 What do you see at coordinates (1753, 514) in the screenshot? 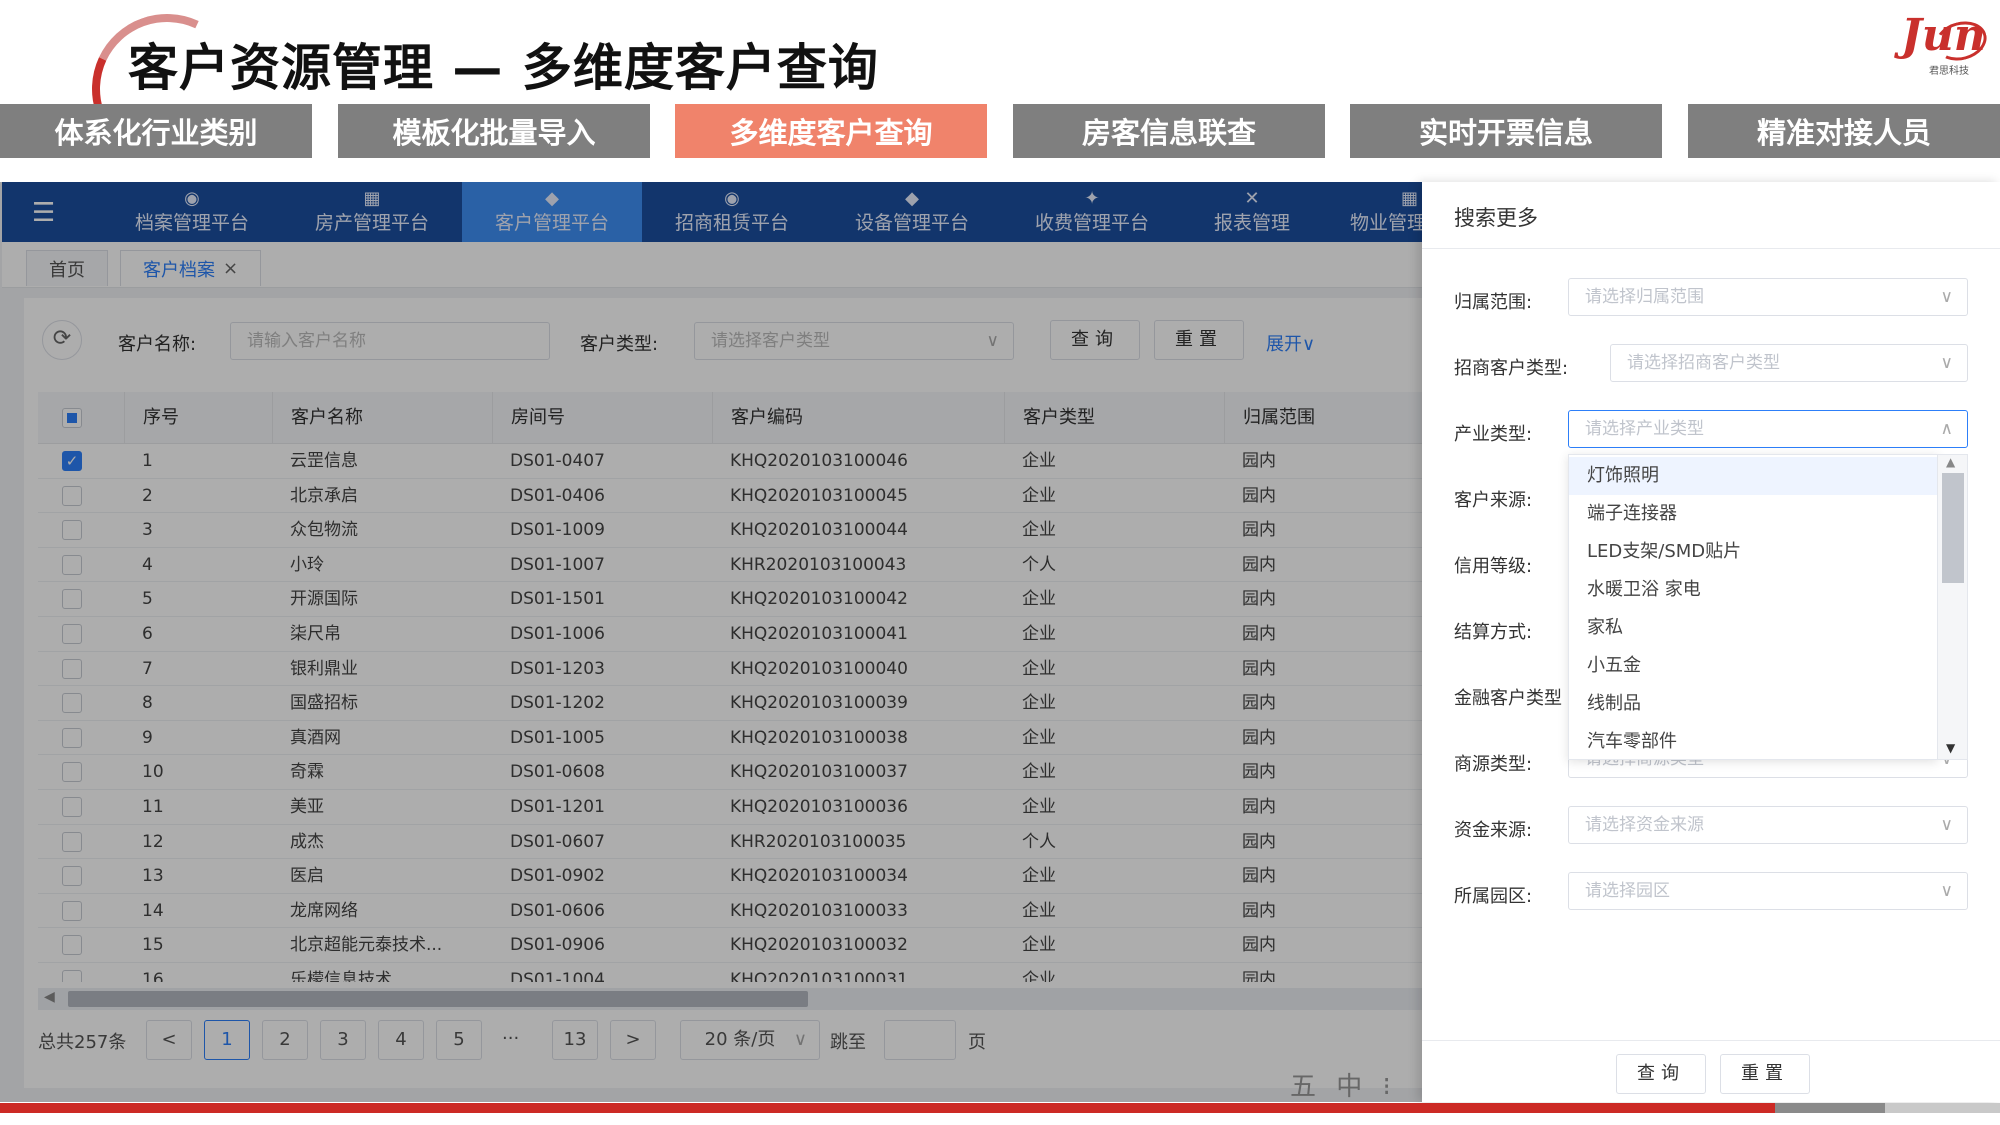
I see `dropdown-option: 端子连接器` at bounding box center [1753, 514].